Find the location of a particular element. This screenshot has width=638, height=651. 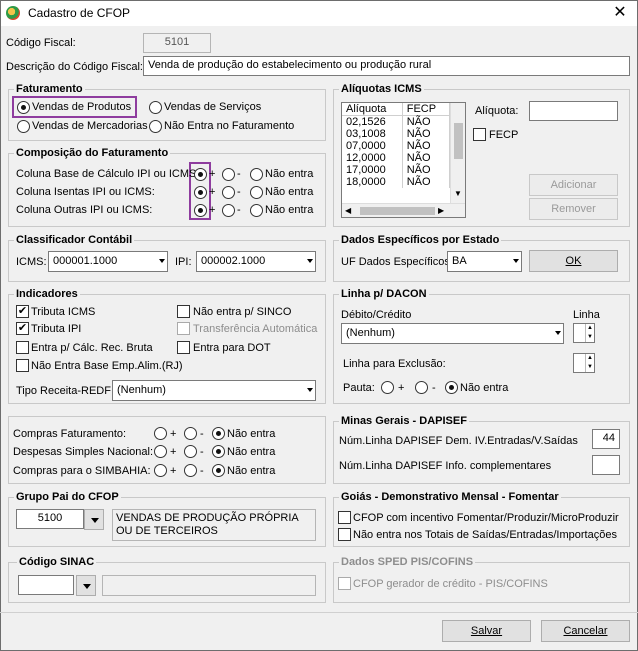

cell: 12,0000 is located at coordinates (372, 158).